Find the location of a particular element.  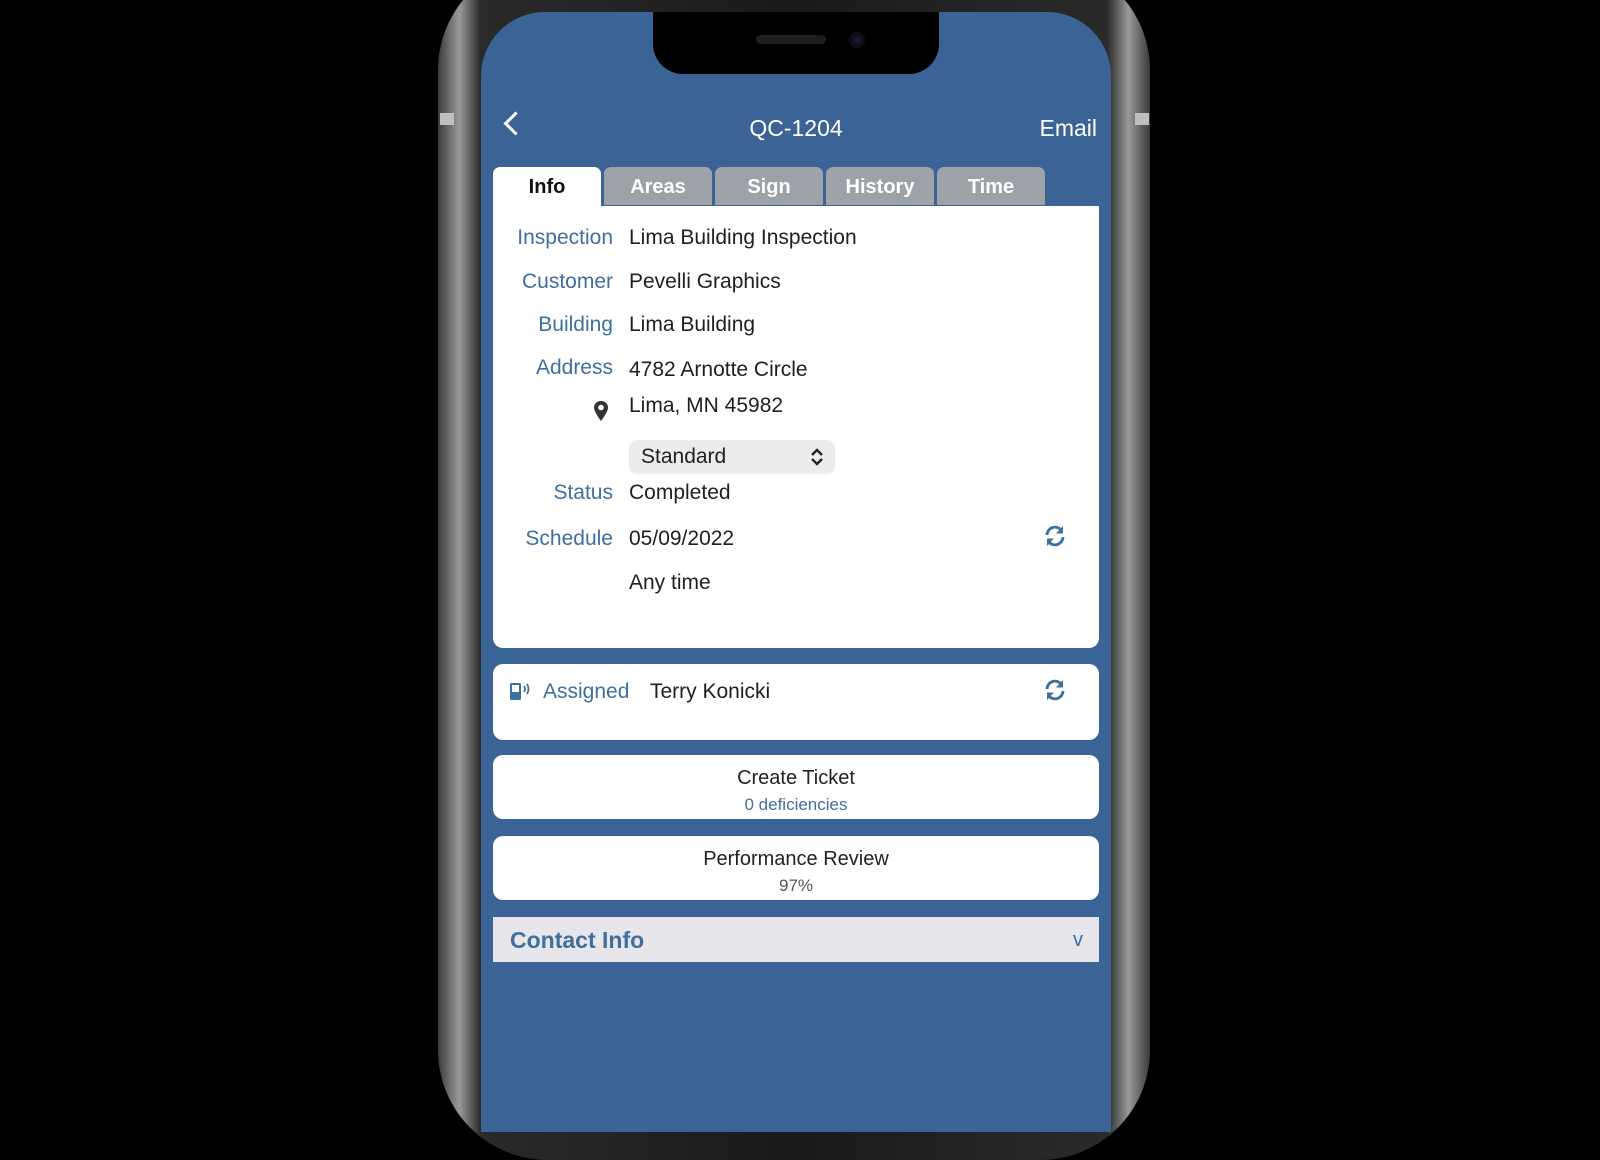

page-title: QC-1204 is located at coordinates (796, 128).